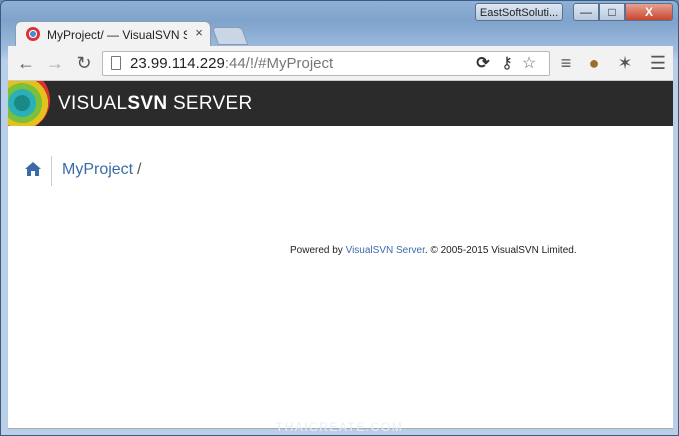 This screenshot has width=679, height=436. What do you see at coordinates (483, 64) in the screenshot?
I see `sync-icon: ⟳` at bounding box center [483, 64].